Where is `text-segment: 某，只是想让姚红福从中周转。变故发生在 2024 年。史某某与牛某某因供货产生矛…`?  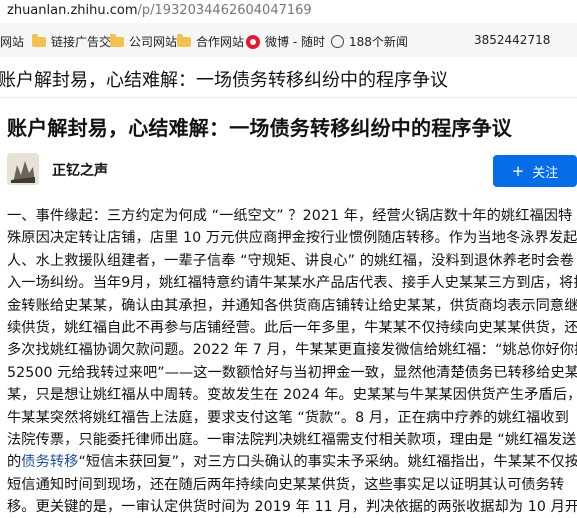
text-segment: 某，只是想让姚红福从中周转。变故发生在 2024 年。史某某与牛某某因供货产生矛… is located at coordinates (292, 395).